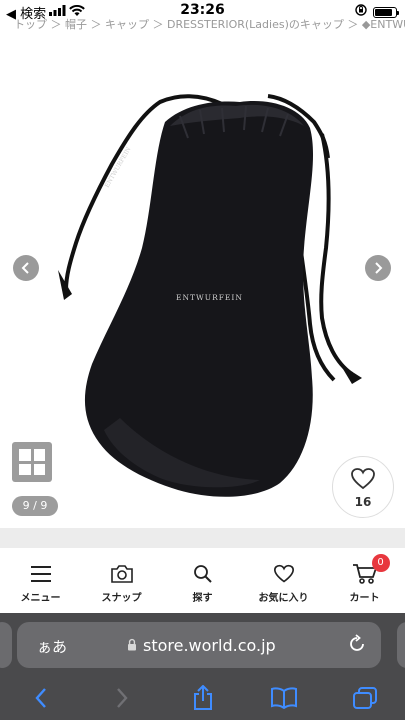 This screenshot has height=720, width=405. Describe the element at coordinates (35, 506) in the screenshot. I see `image-page-counter: 9 / 9` at that location.